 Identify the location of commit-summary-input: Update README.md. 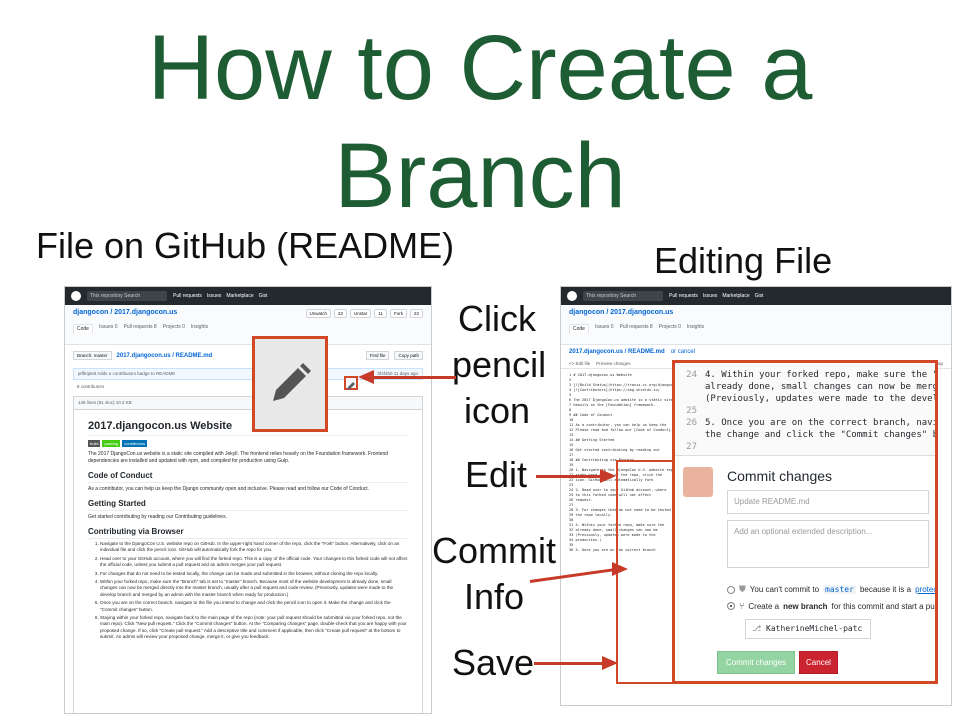
(828, 502).